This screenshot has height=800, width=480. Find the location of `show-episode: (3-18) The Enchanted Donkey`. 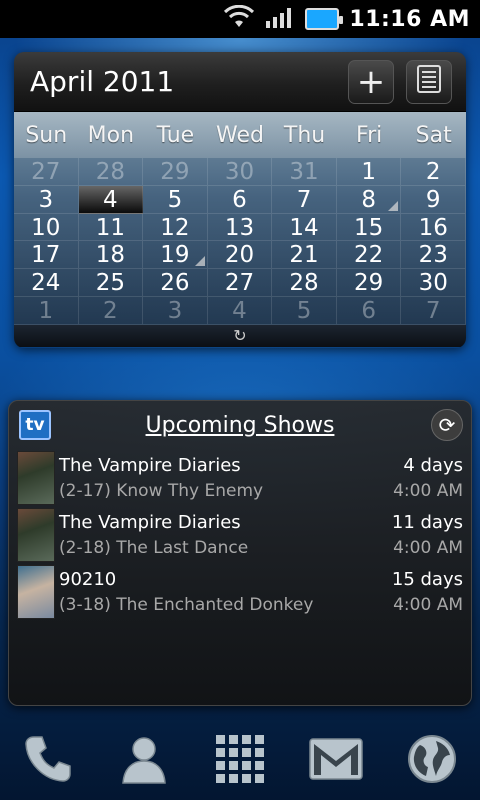

show-episode: (3-18) The Enchanted Donkey is located at coordinates (186, 604).